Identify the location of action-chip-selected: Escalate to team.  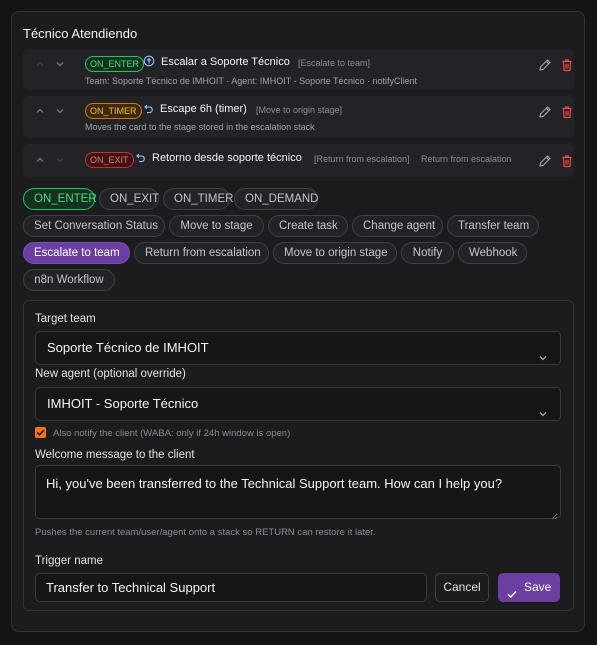
(76, 253).